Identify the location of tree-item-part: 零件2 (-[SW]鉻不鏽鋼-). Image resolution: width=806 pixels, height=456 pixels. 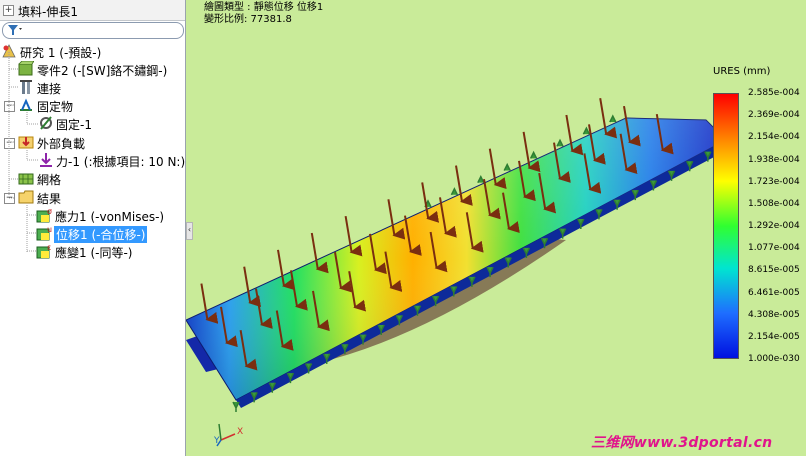
(92, 70).